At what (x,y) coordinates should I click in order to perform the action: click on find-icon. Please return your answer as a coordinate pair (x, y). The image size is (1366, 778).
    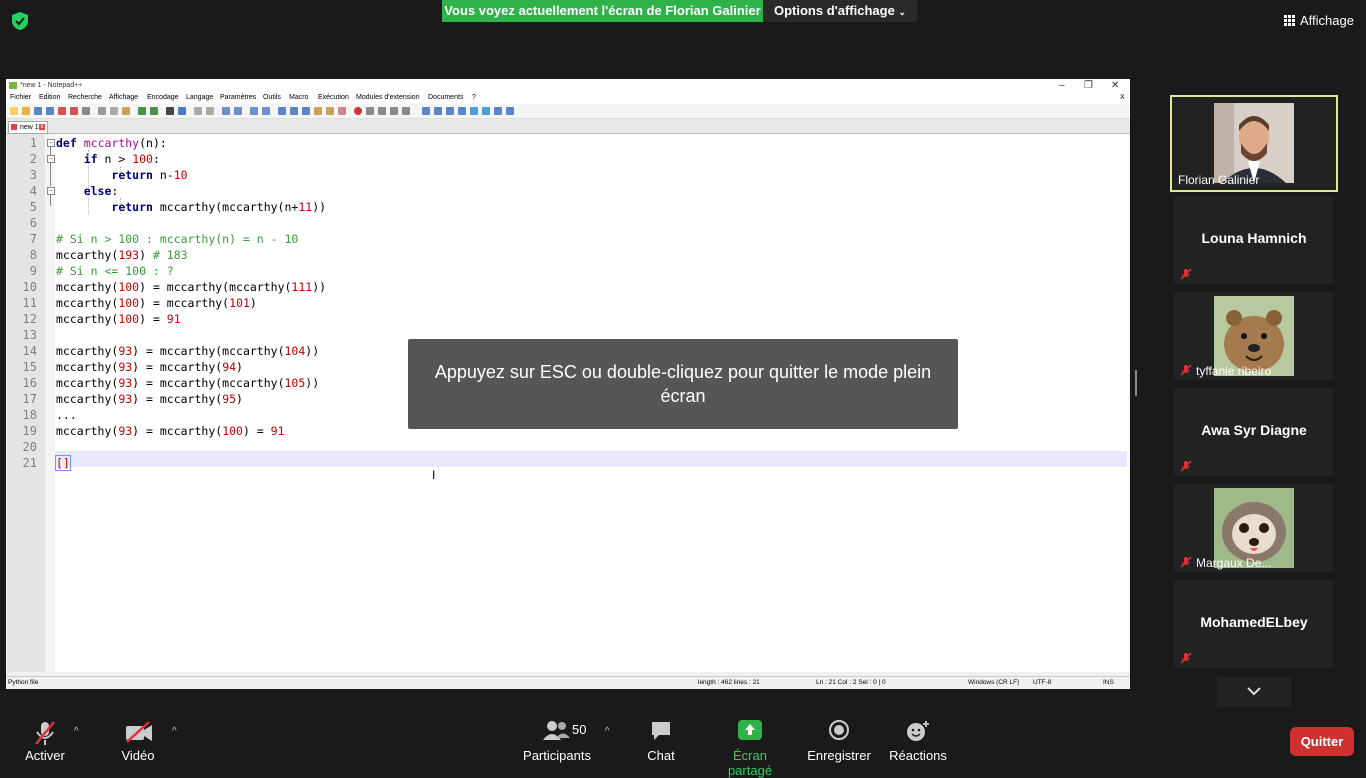
    Looking at the image, I should click on (170, 111).